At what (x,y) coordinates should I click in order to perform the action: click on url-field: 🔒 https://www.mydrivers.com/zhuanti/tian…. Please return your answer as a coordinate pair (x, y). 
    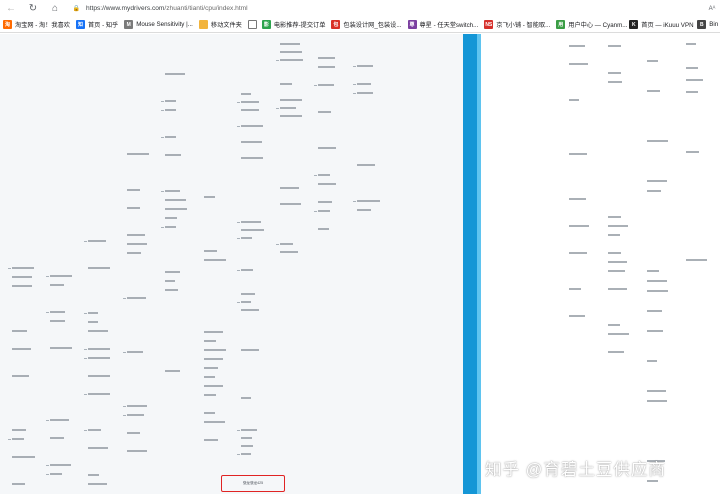
    Looking at the image, I should click on (386, 8).